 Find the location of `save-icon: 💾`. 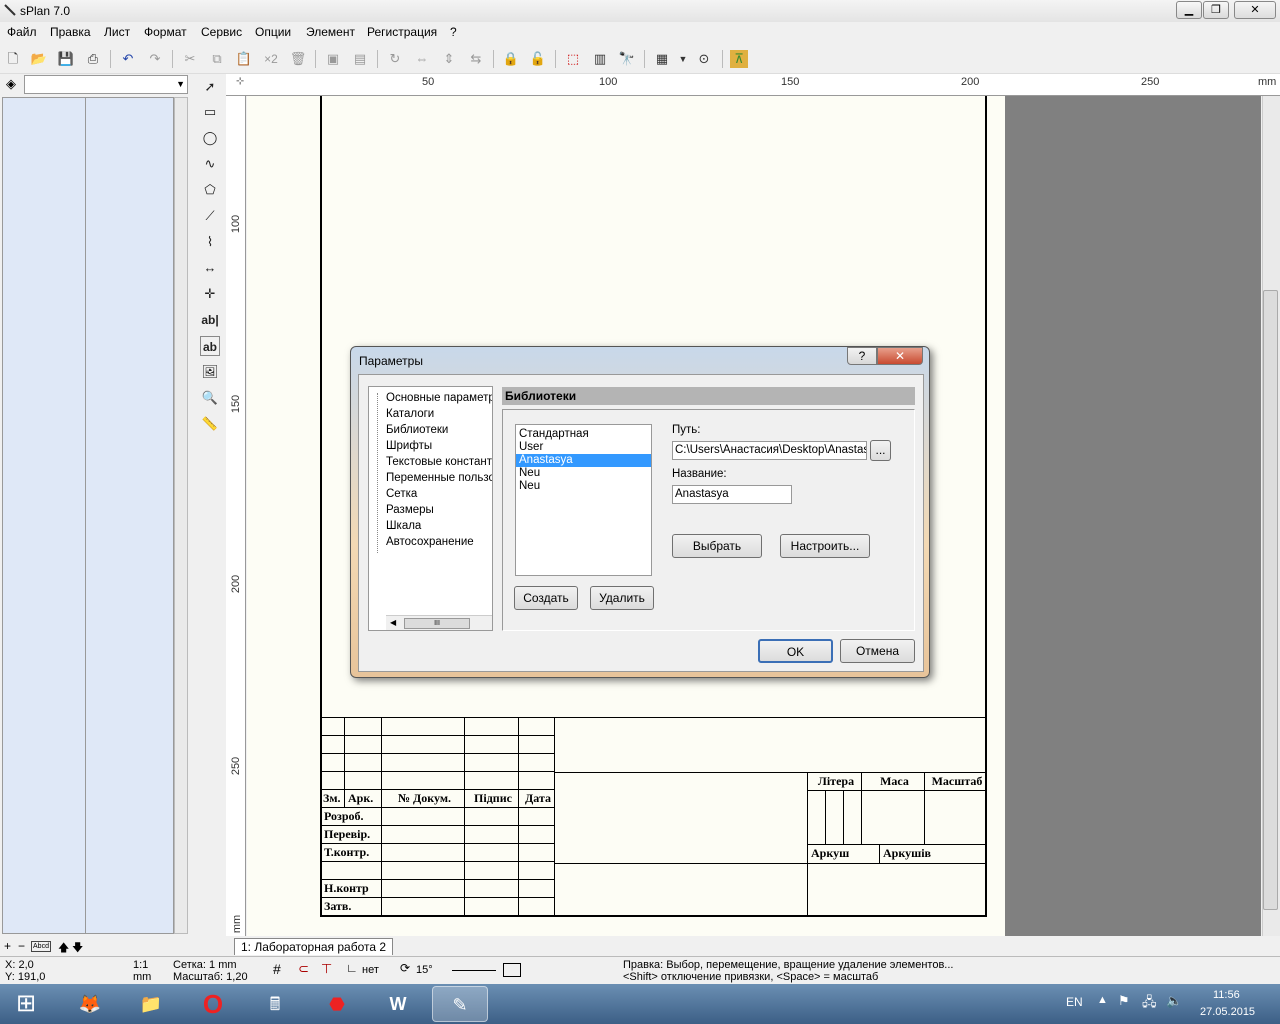

save-icon: 💾 is located at coordinates (66, 59).